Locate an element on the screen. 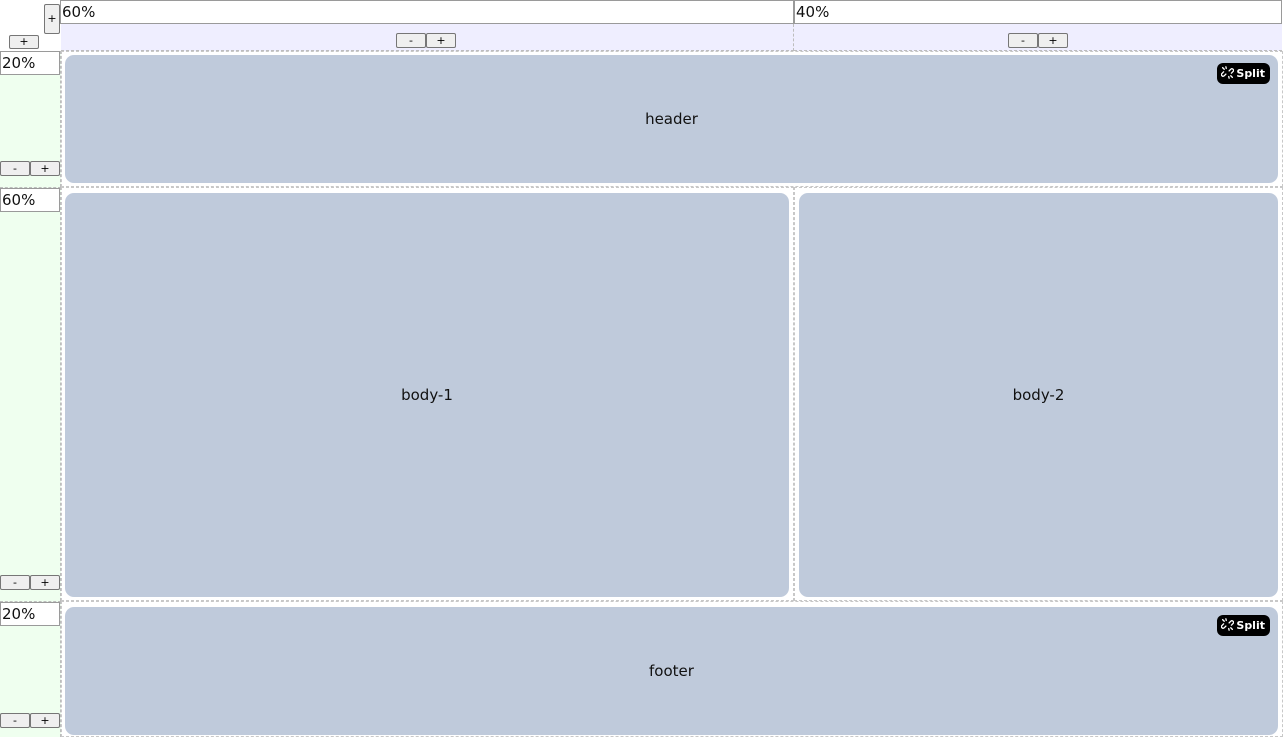  row-2-decrease-button: - is located at coordinates (15, 582).